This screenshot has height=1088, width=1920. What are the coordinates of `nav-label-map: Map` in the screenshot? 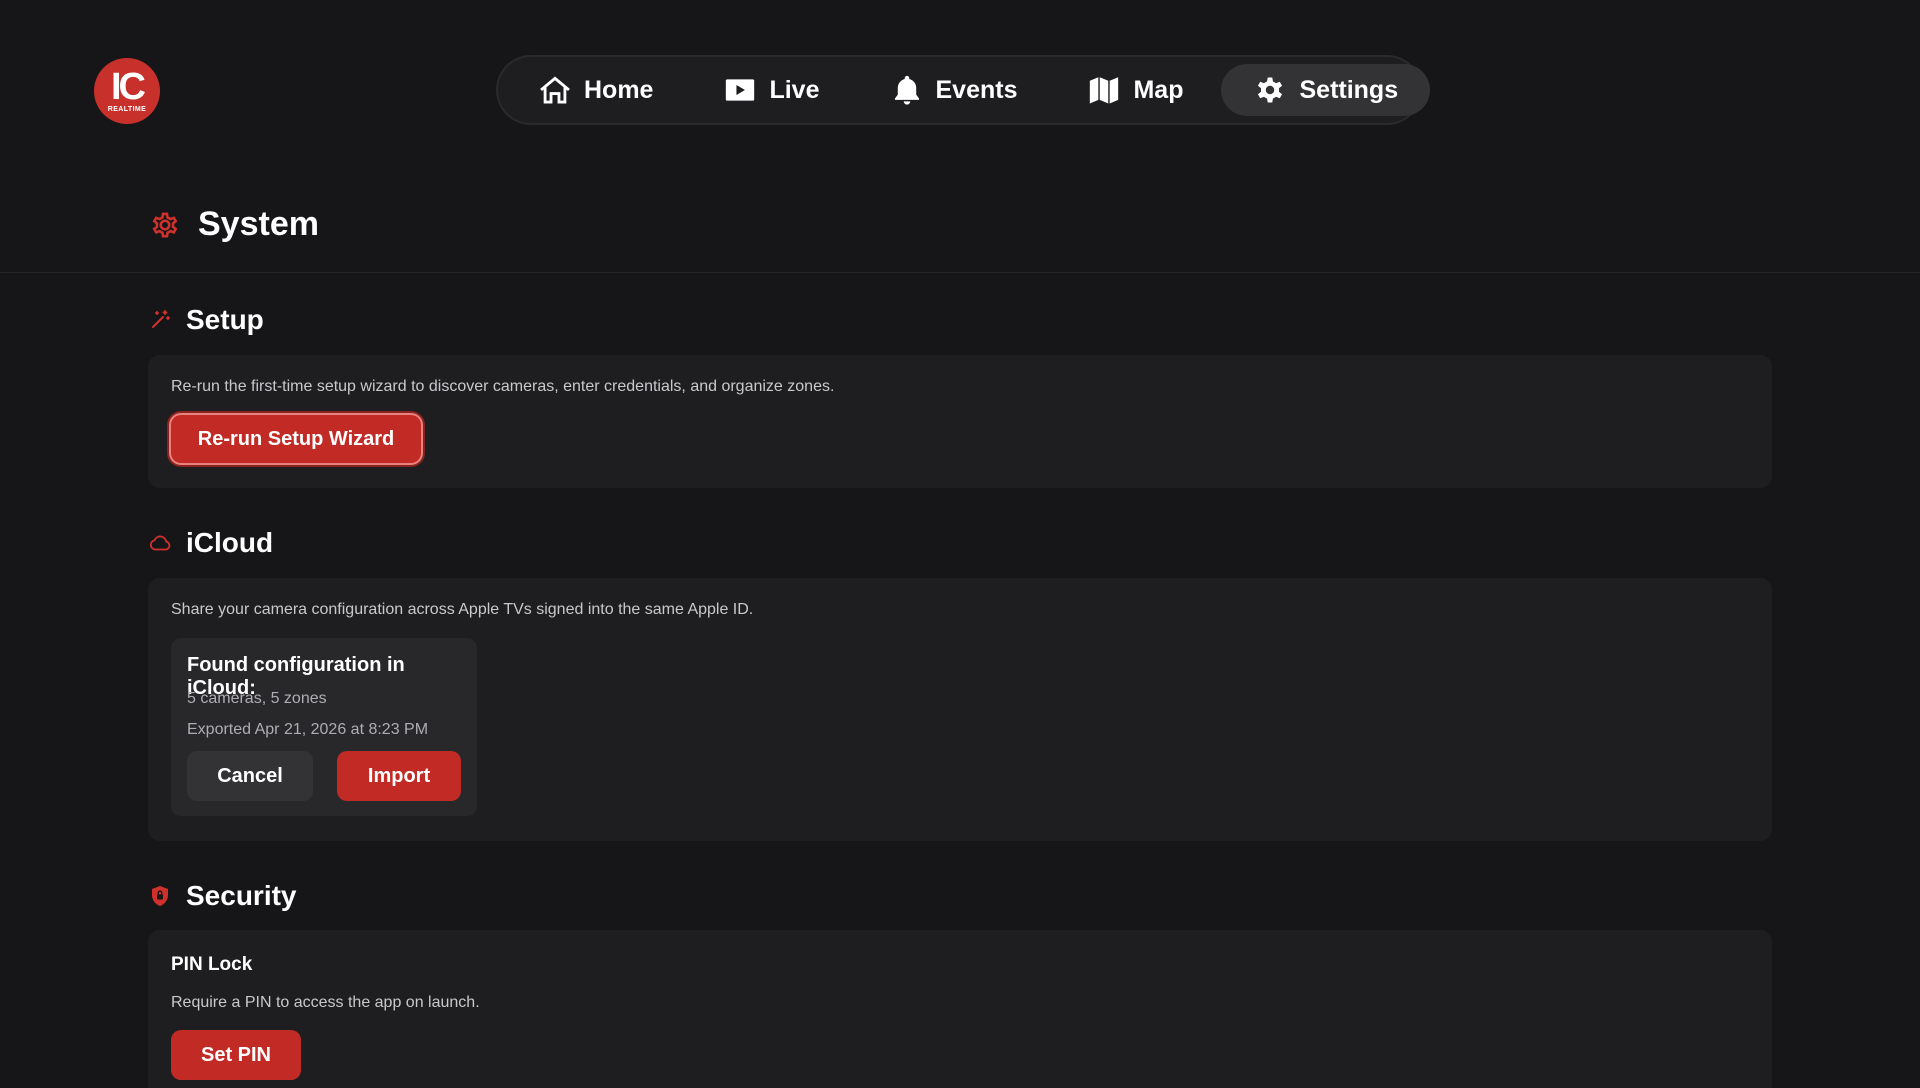 It's located at (1158, 89).